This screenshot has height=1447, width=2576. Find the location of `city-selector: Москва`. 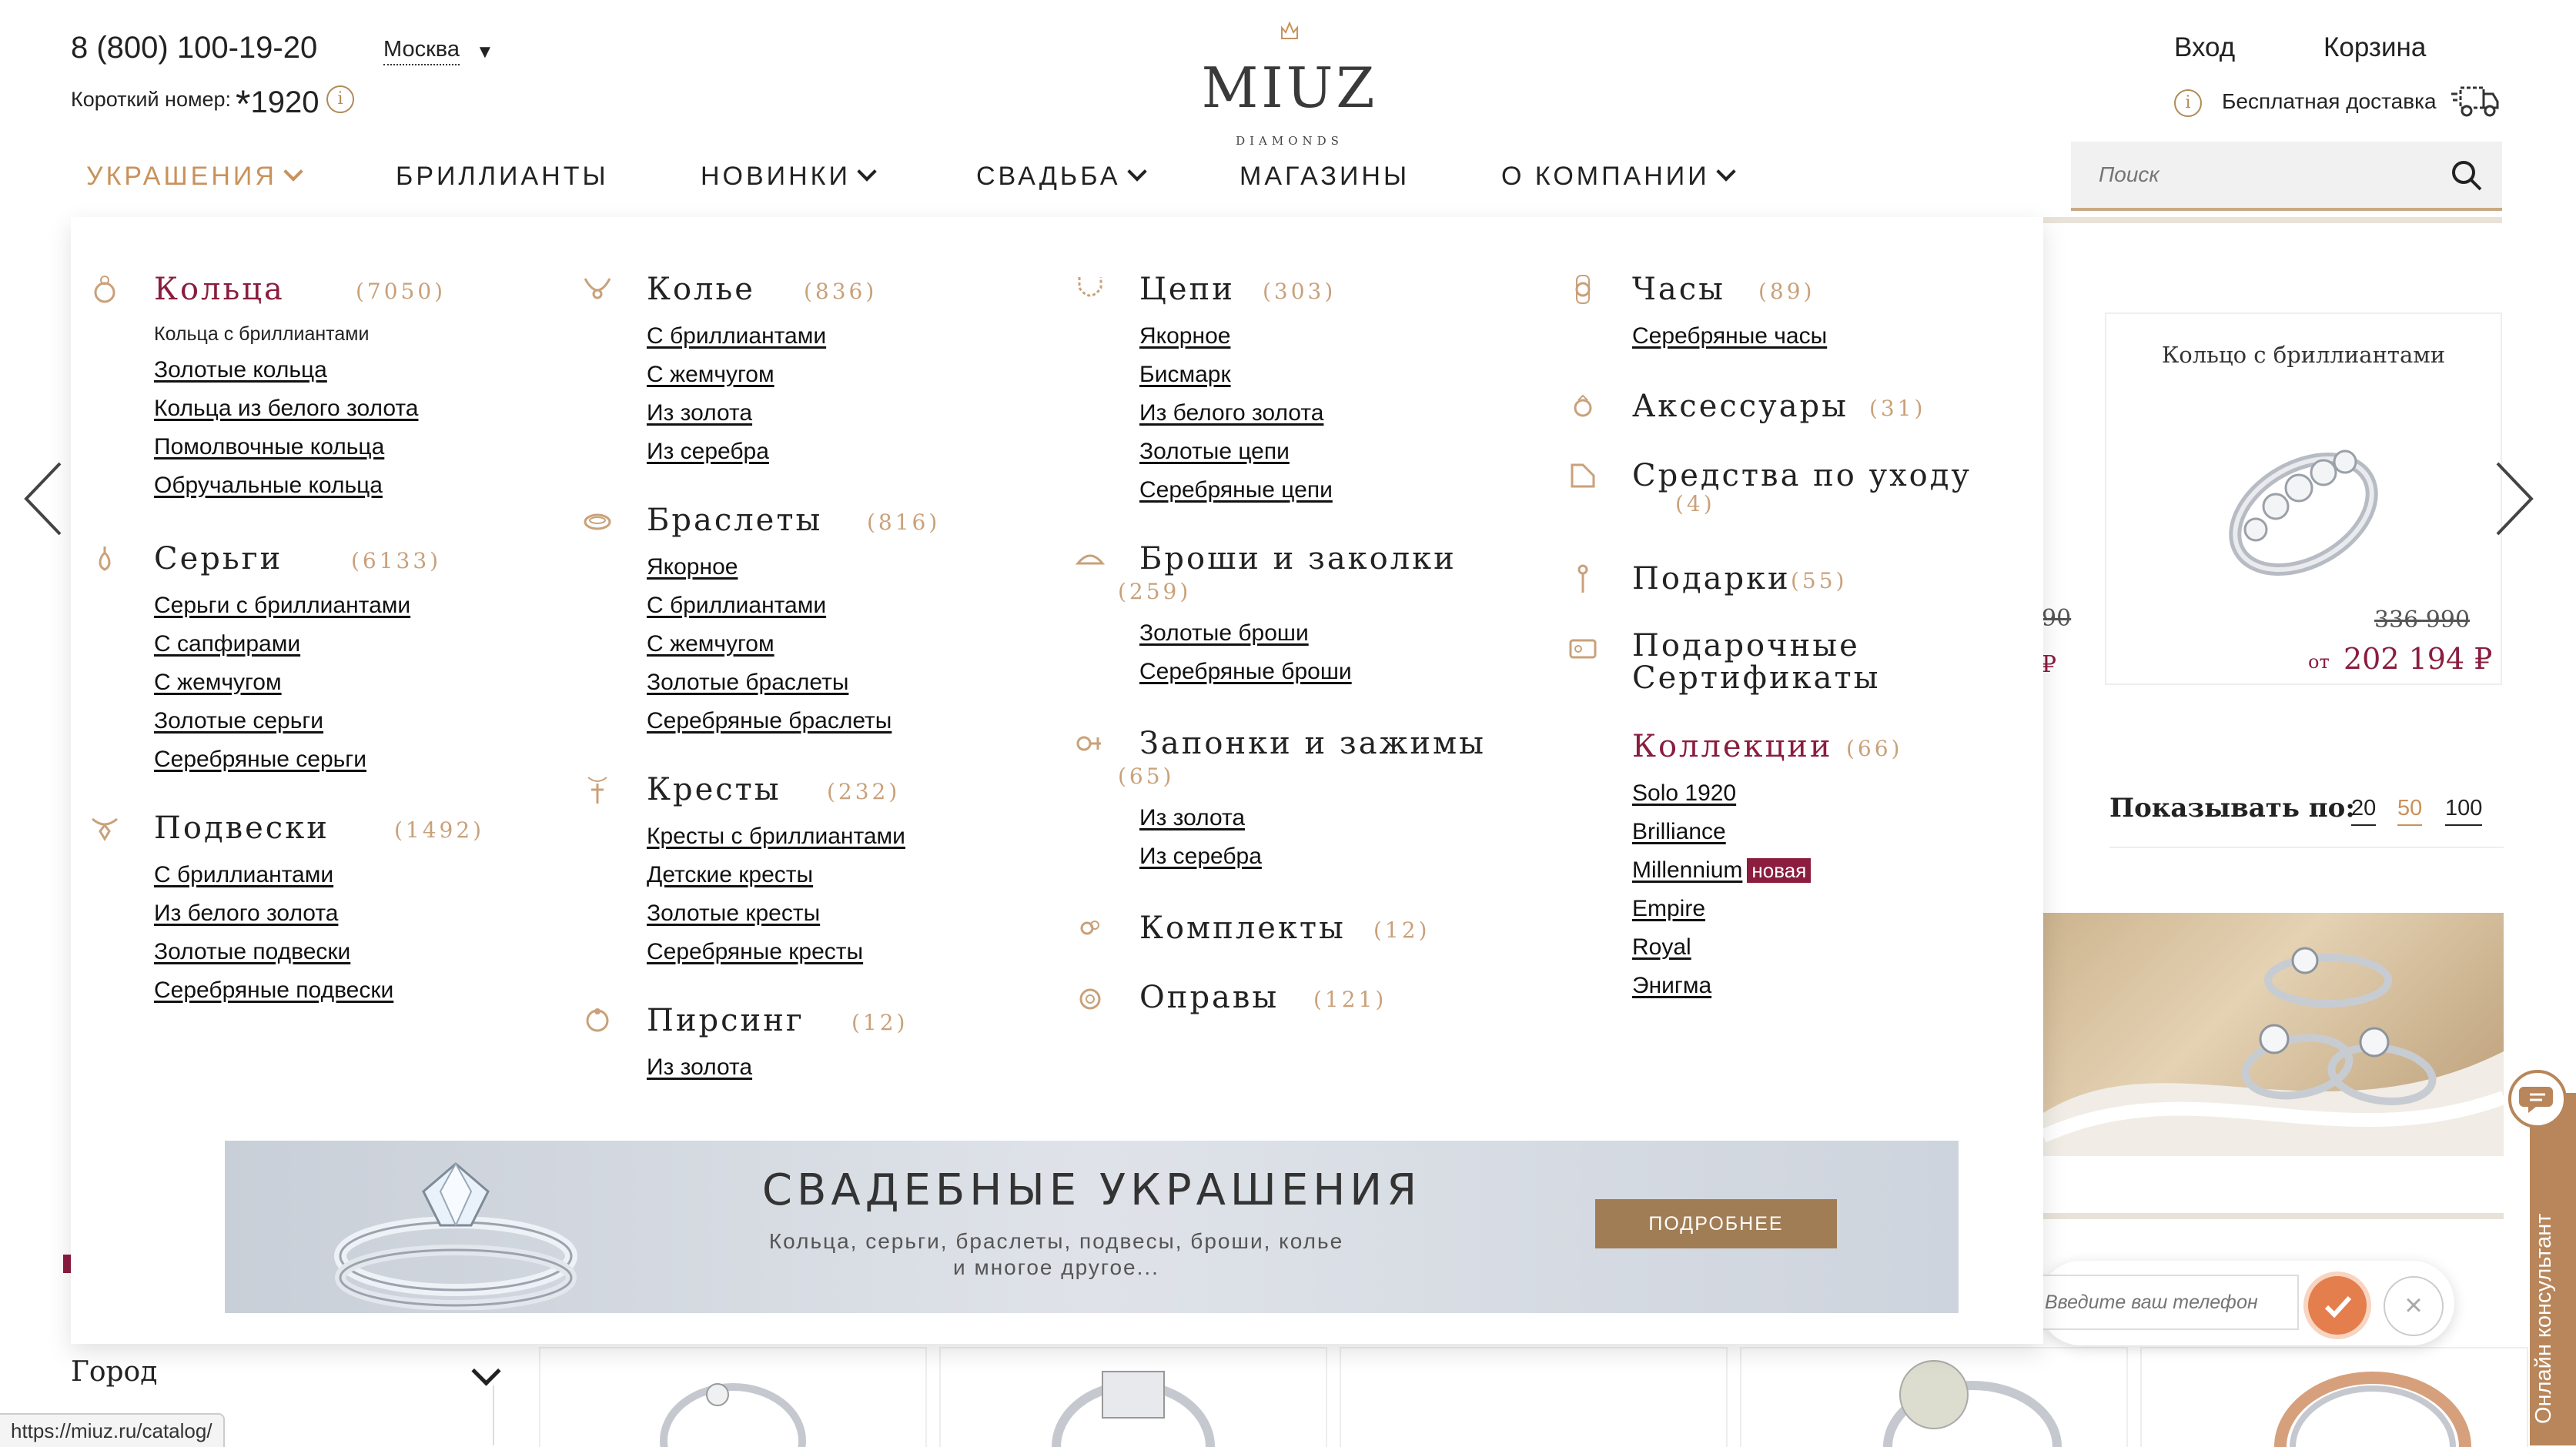

city-selector: Москва is located at coordinates (422, 51).